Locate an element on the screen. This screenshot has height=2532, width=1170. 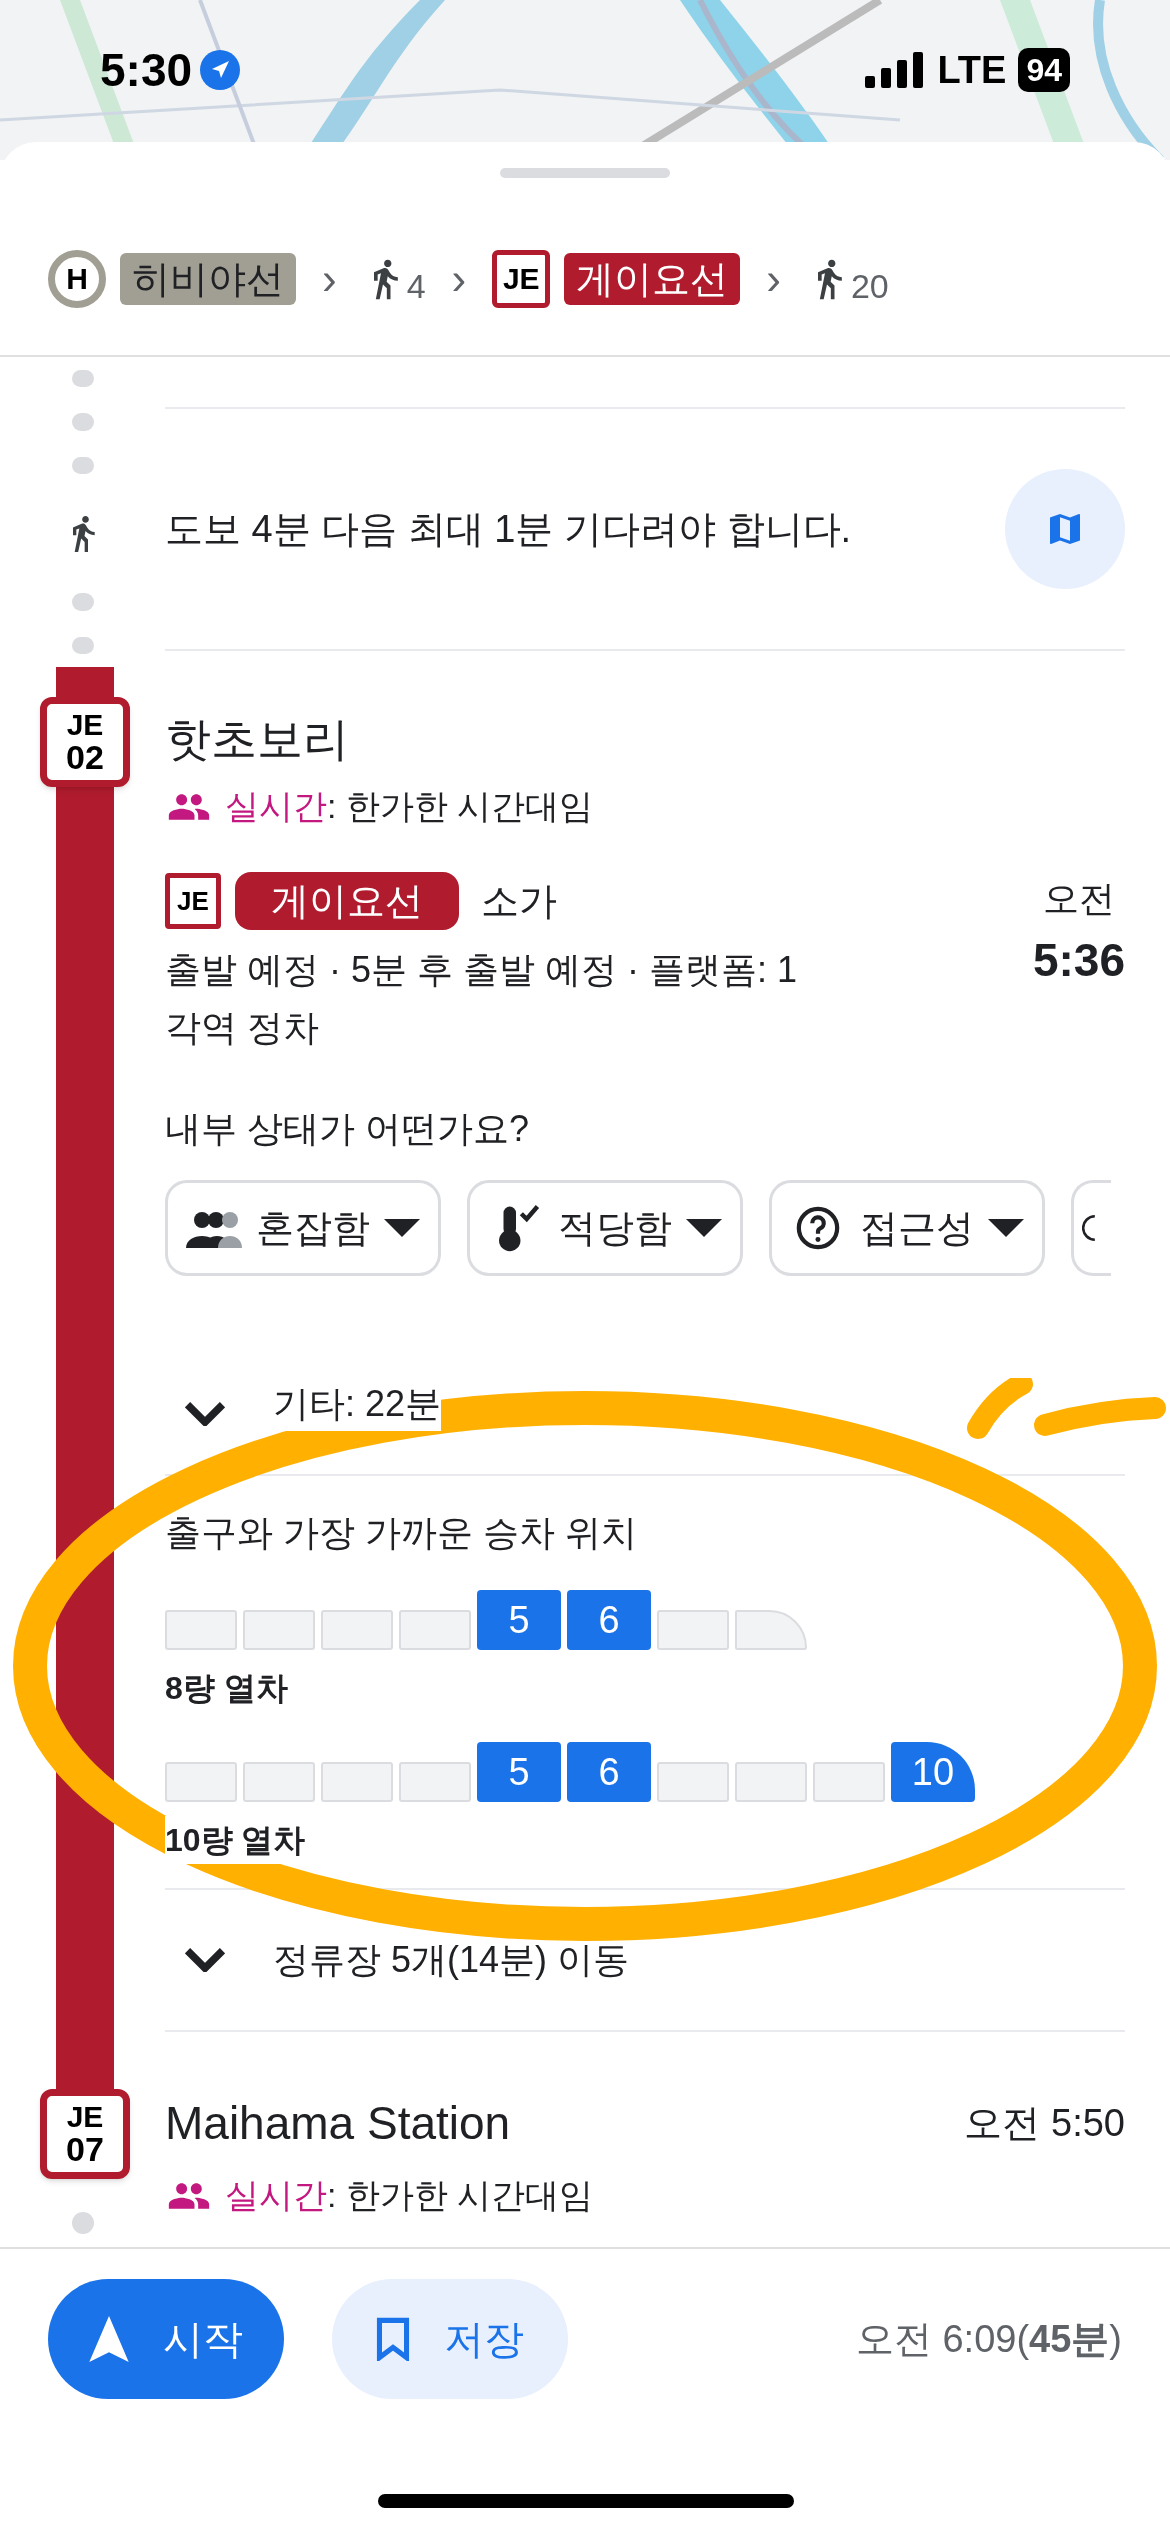
departure-details: 출발 예정 · 5분 후 출발 예정 · 플랫폼: 1 is located at coordinates (481, 970).